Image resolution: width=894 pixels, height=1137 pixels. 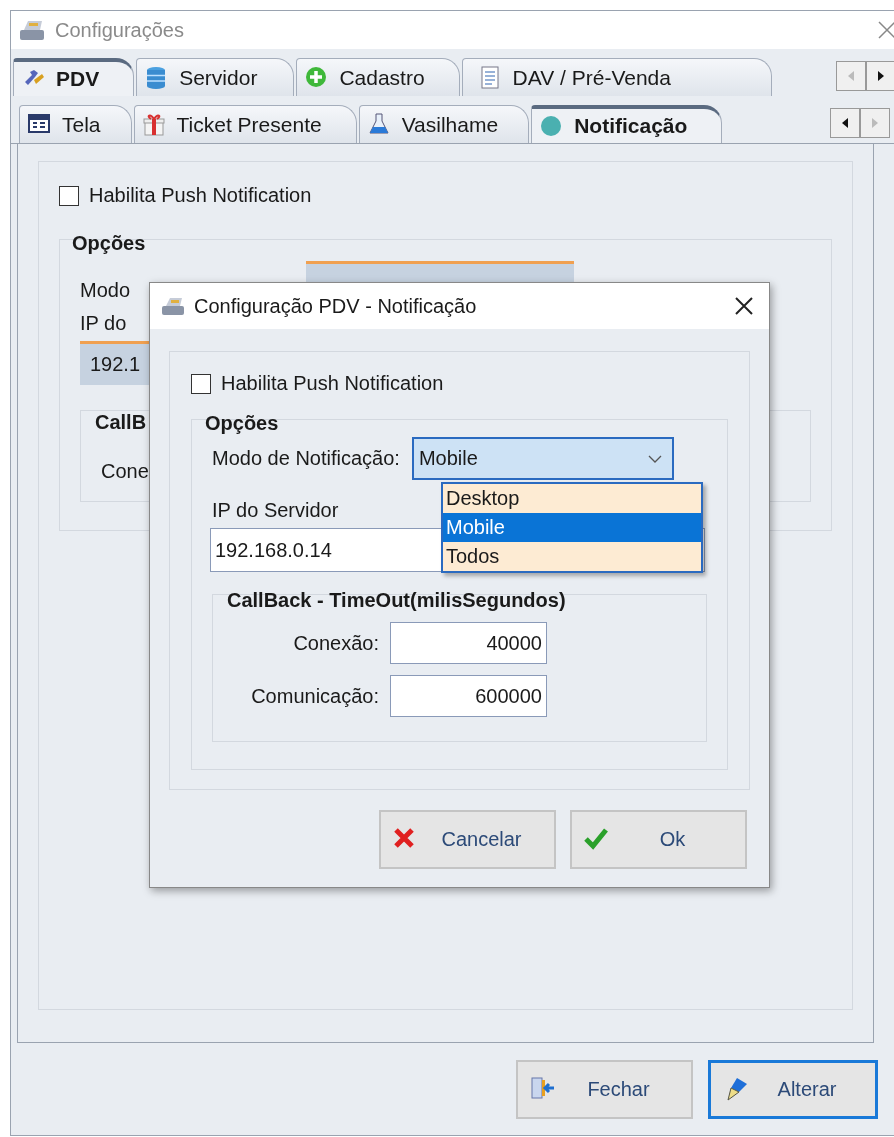 What do you see at coordinates (125, 471) in the screenshot?
I see `field-label: Cone` at bounding box center [125, 471].